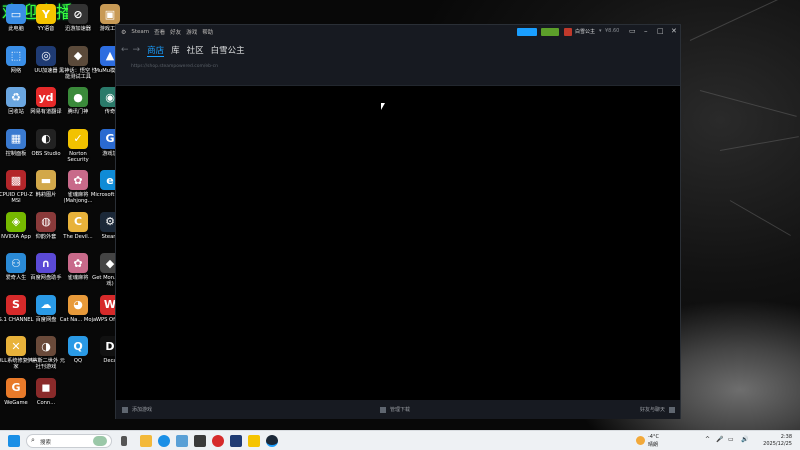  I want to click on game2-icon: ◍, so click(46, 221).